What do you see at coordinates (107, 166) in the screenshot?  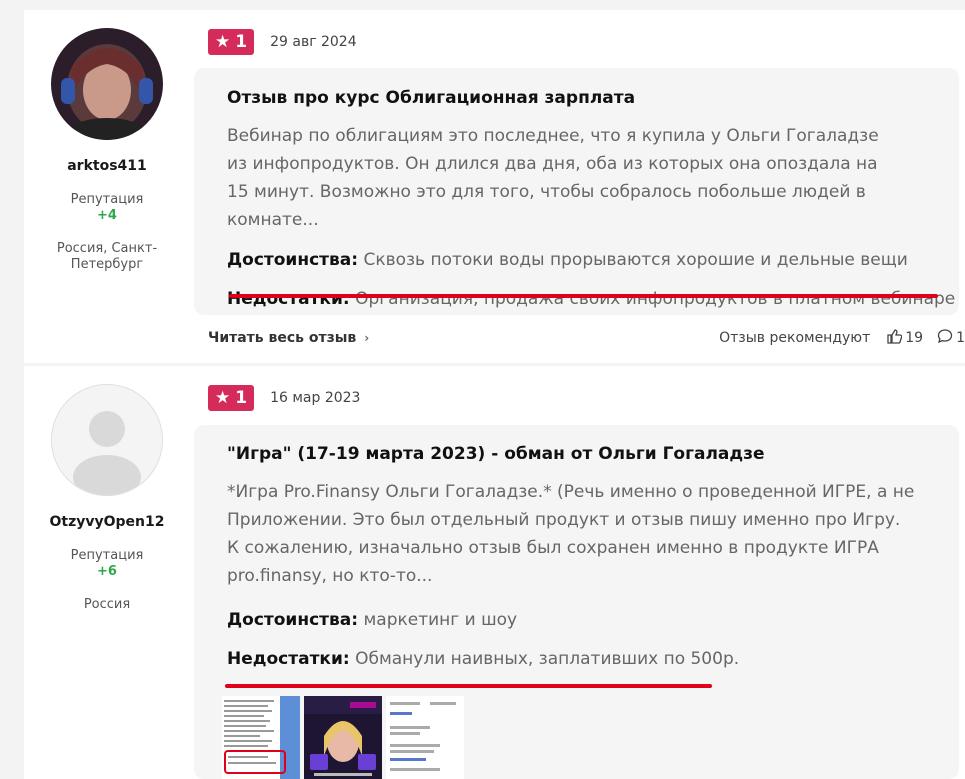 I see `username: arktos411` at bounding box center [107, 166].